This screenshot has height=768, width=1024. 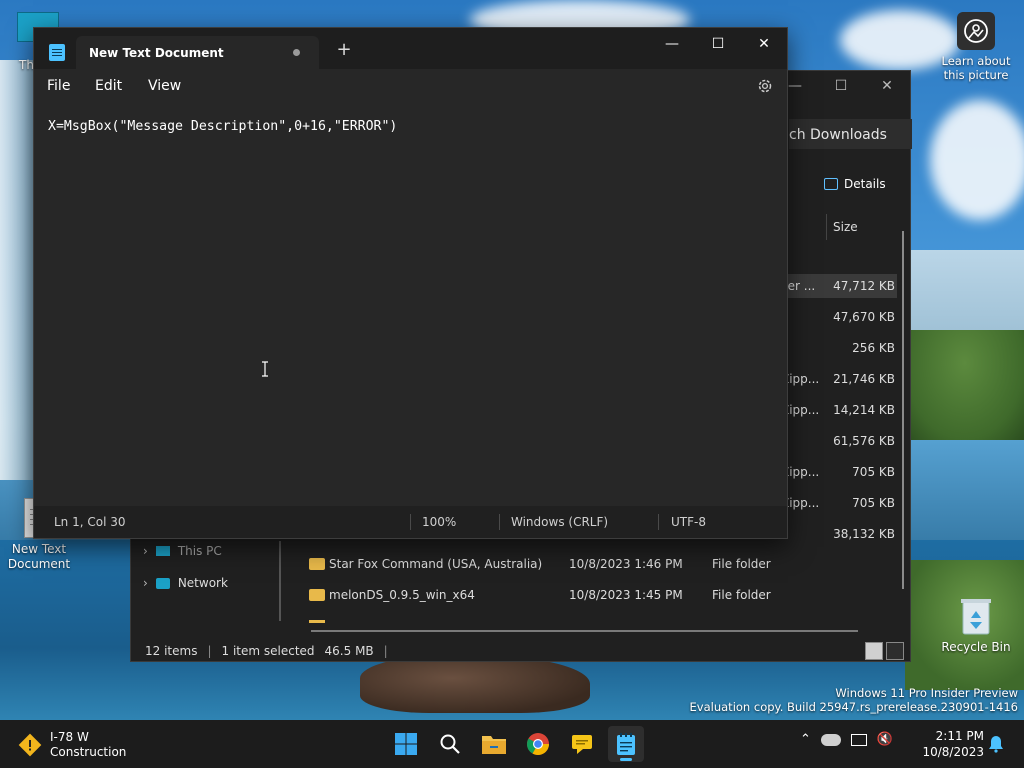 What do you see at coordinates (344, 50) in the screenshot?
I see `new-tab-button: +` at bounding box center [344, 50].